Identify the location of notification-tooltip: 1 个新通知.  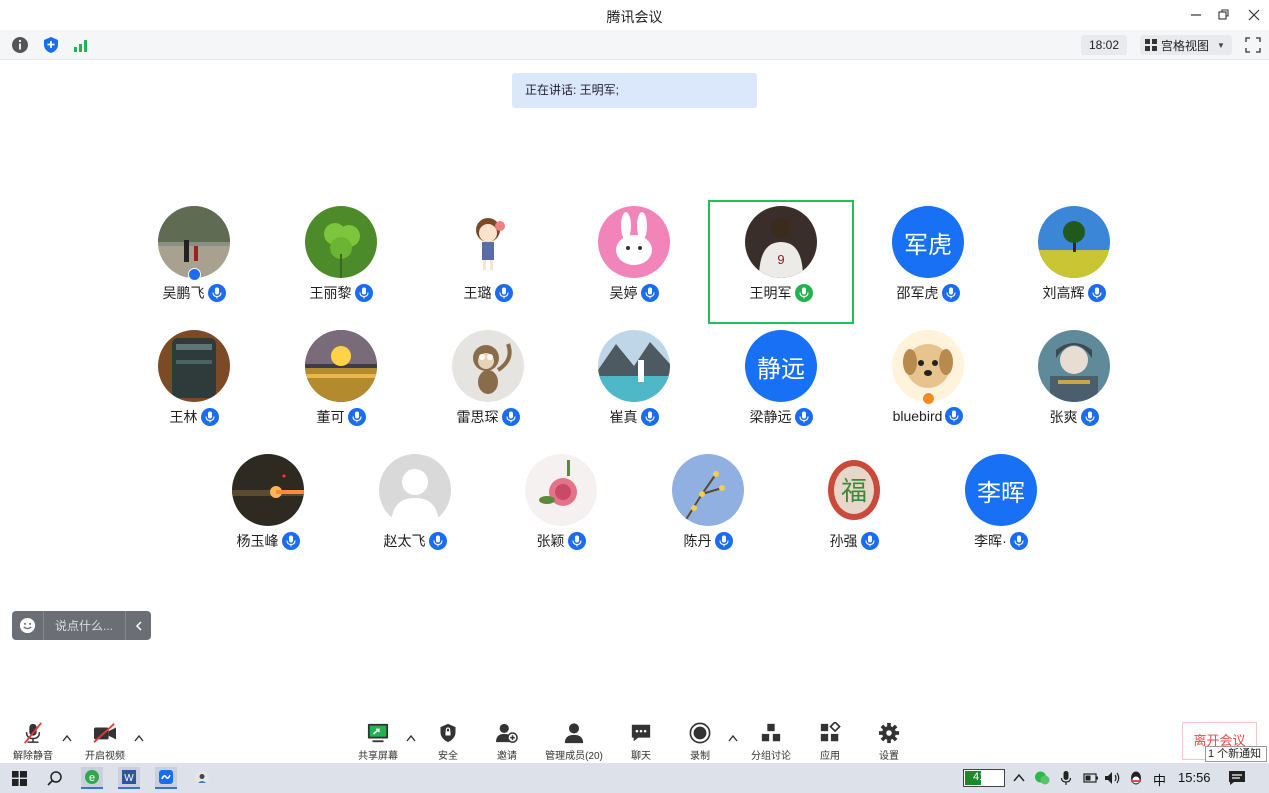
(1236, 754).